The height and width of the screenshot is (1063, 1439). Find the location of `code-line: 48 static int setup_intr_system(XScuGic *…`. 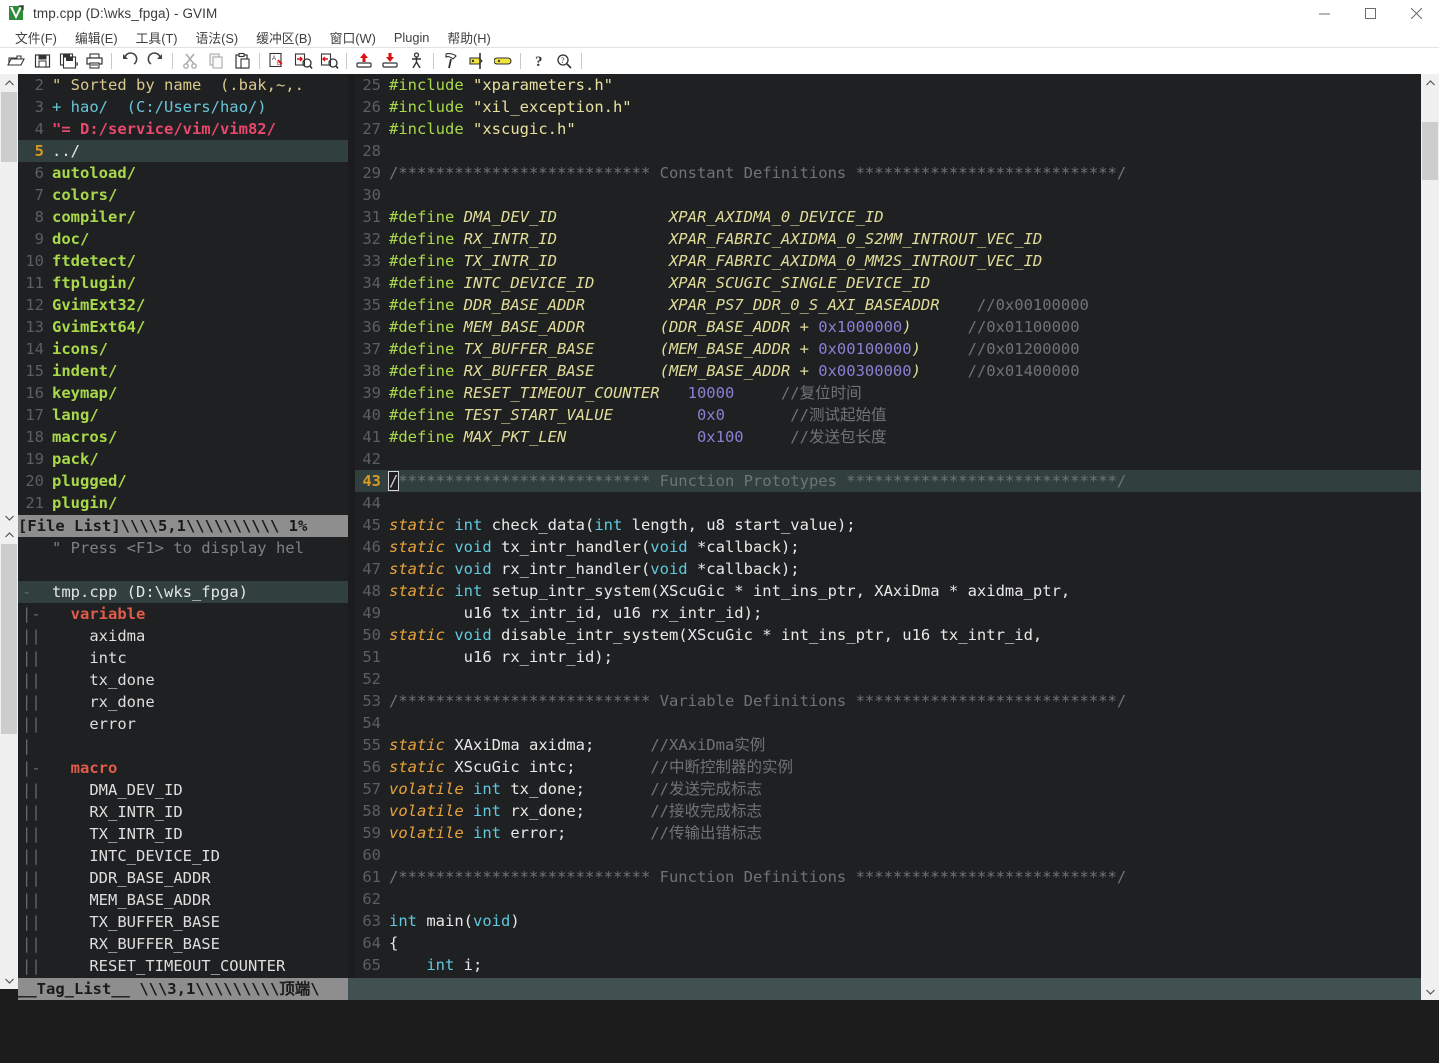

code-line: 48 static int setup_intr_system(XScuGic *… is located at coordinates (888, 591).